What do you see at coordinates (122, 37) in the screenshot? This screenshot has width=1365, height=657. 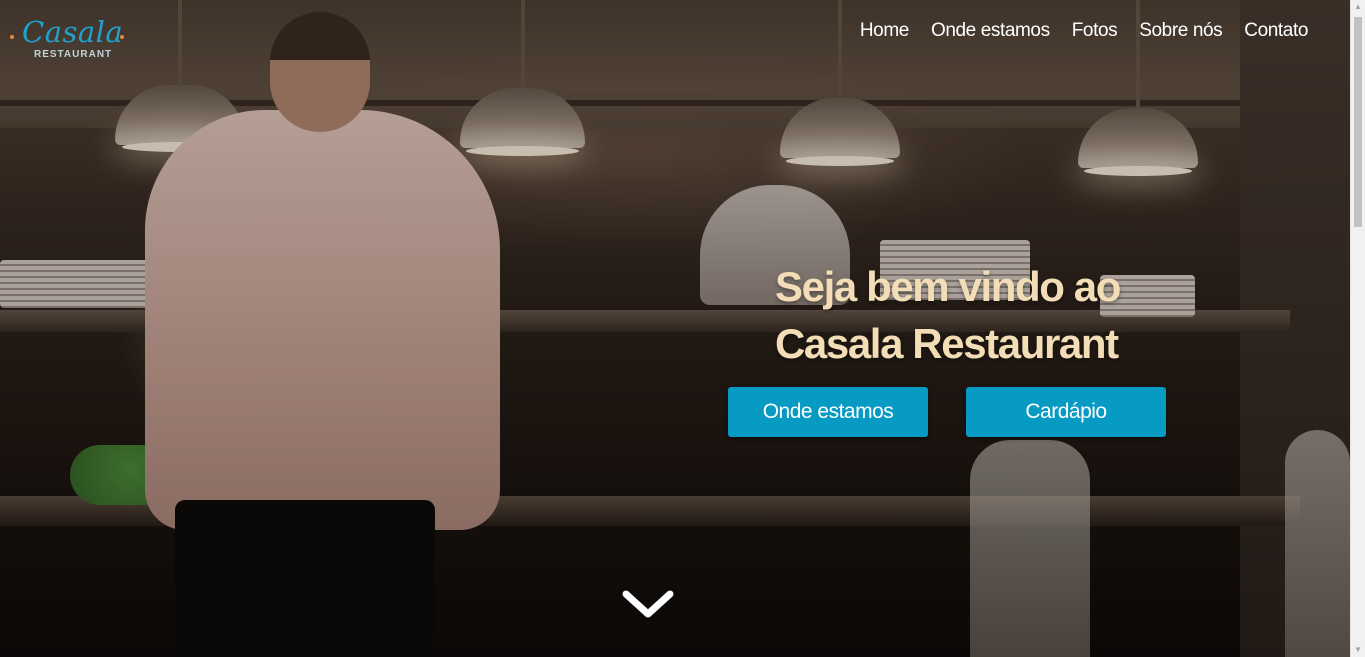 I see `logo-dot-right` at bounding box center [122, 37].